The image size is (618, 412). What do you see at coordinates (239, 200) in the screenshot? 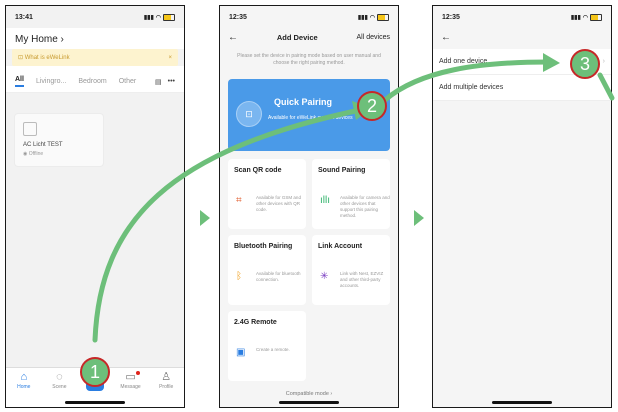
I see `qr-scan-icon: ⌗` at bounding box center [239, 200].